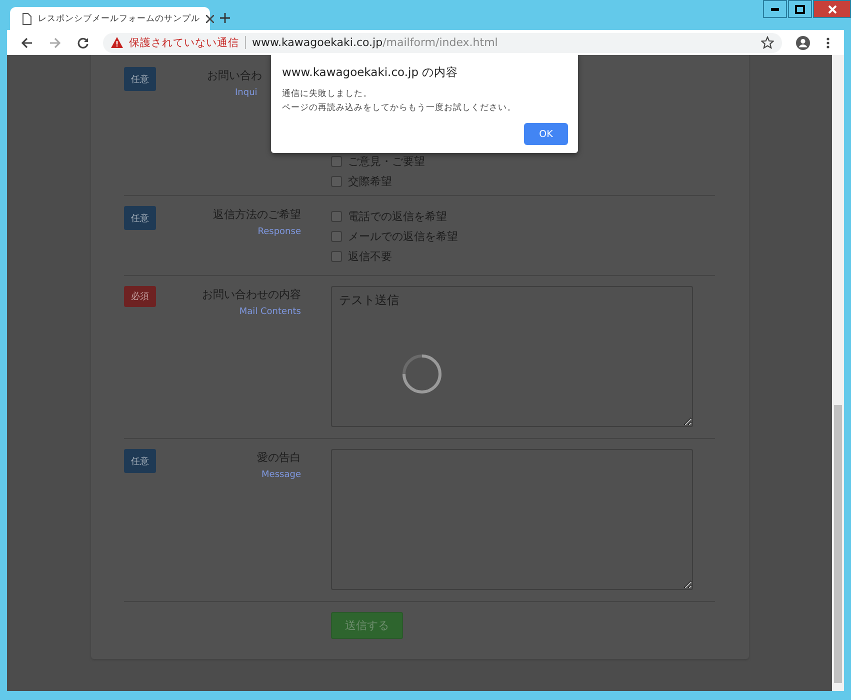 The width and height of the screenshot is (851, 700). Describe the element at coordinates (225, 18) in the screenshot. I see `plus-icon` at that location.